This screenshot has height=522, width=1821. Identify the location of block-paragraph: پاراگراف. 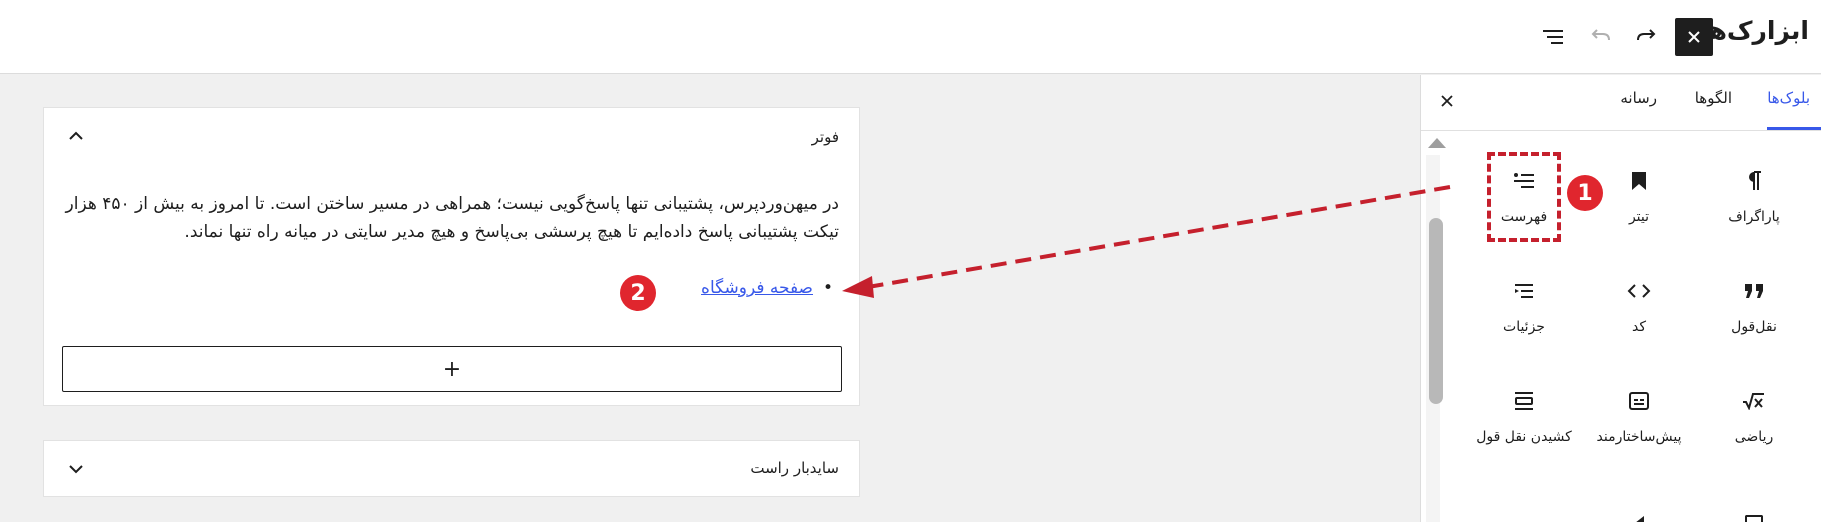
(1754, 195).